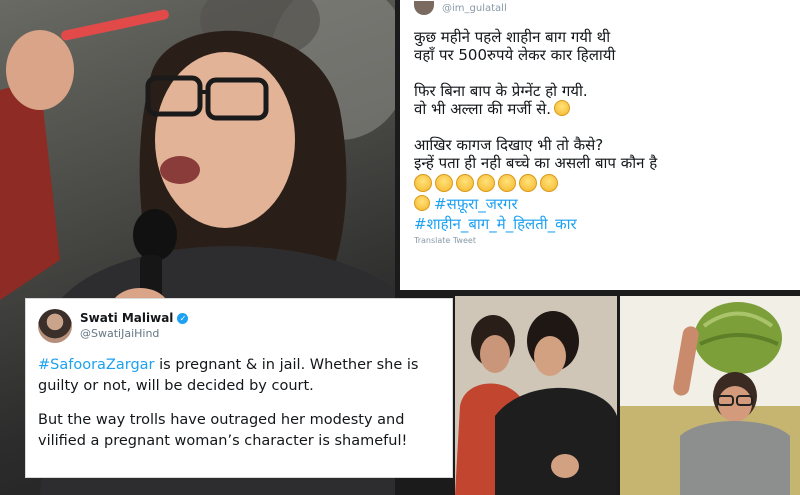 This screenshot has height=495, width=800. I want to click on translate-tweet-link: Translate Tweet, so click(602, 240).